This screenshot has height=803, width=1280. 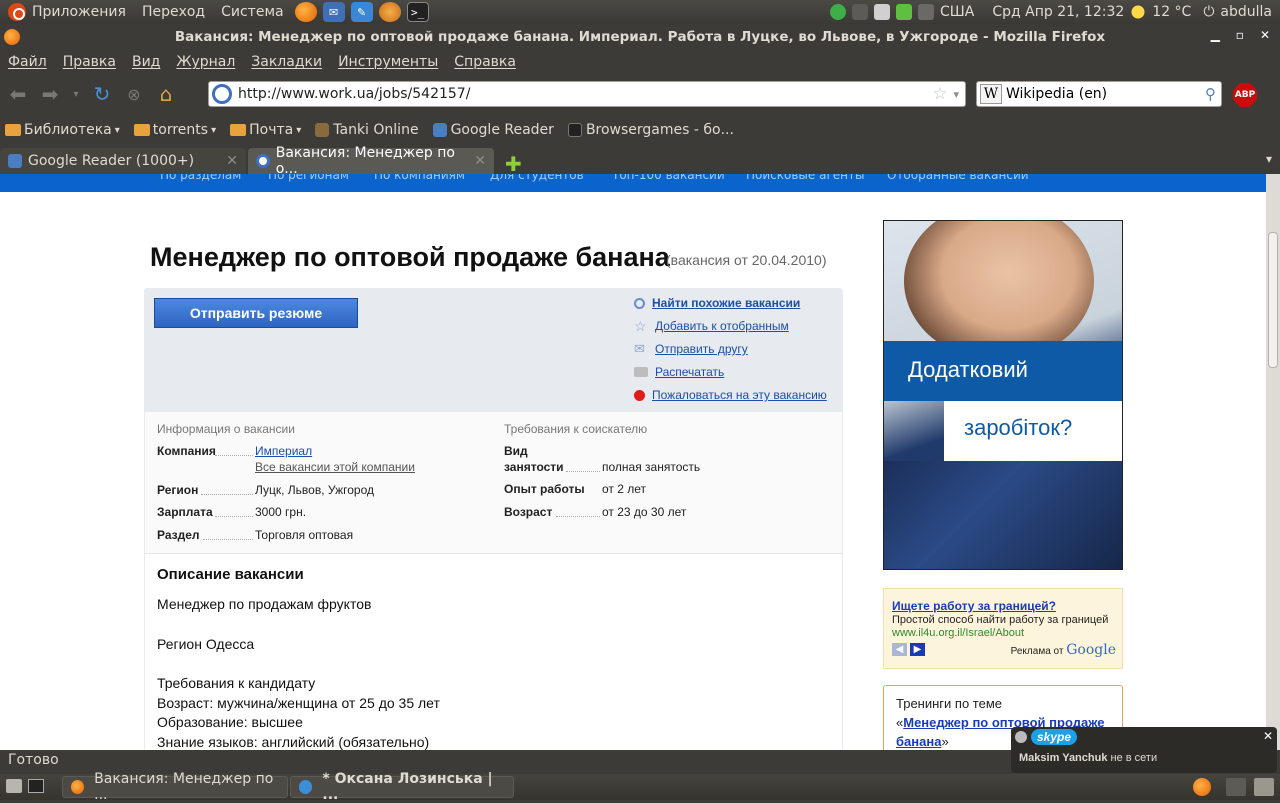 I want to click on url-bar: http://www.work.ua/jobs/542157/ ☆ ▾, so click(x=587, y=94).